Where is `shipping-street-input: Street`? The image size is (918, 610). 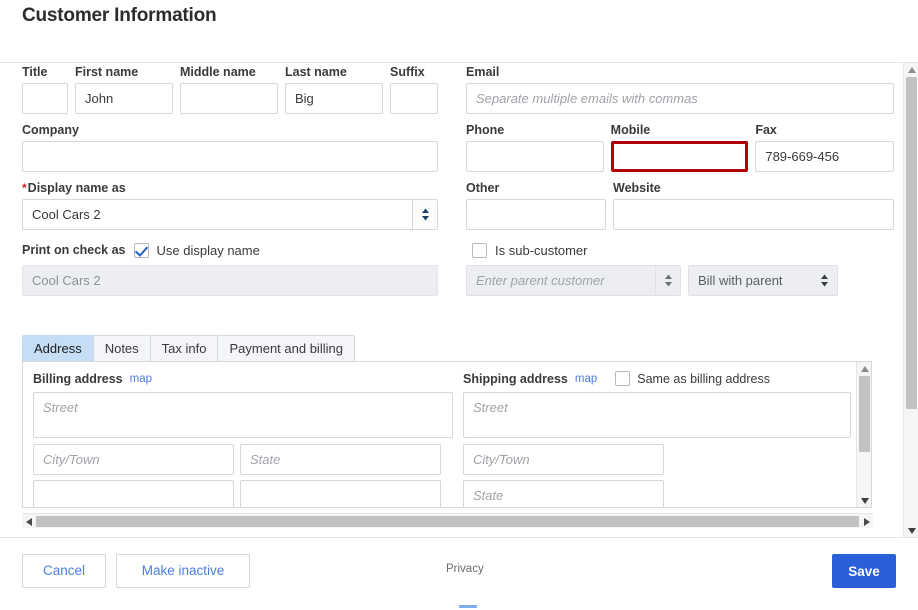
shipping-street-input: Street is located at coordinates (657, 415).